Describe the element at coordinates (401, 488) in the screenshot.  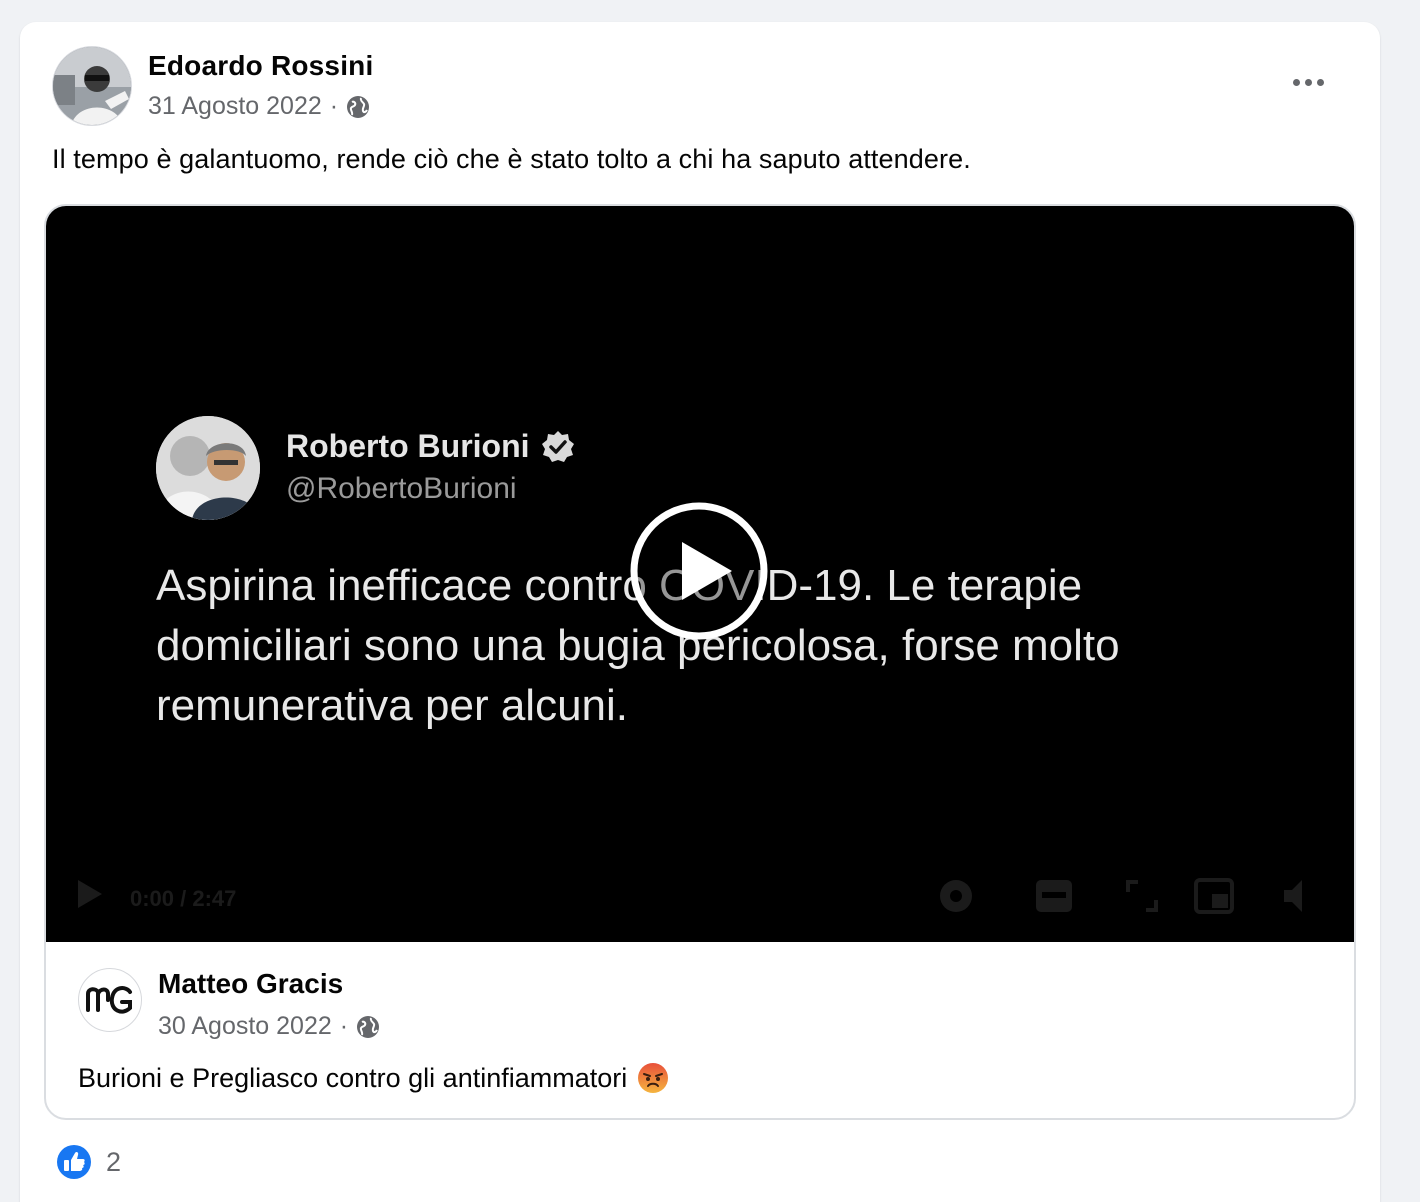
I see `tweet-handle: @RobertoBurioni` at that location.